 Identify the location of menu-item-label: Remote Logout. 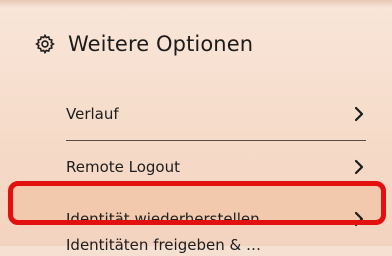
(123, 167).